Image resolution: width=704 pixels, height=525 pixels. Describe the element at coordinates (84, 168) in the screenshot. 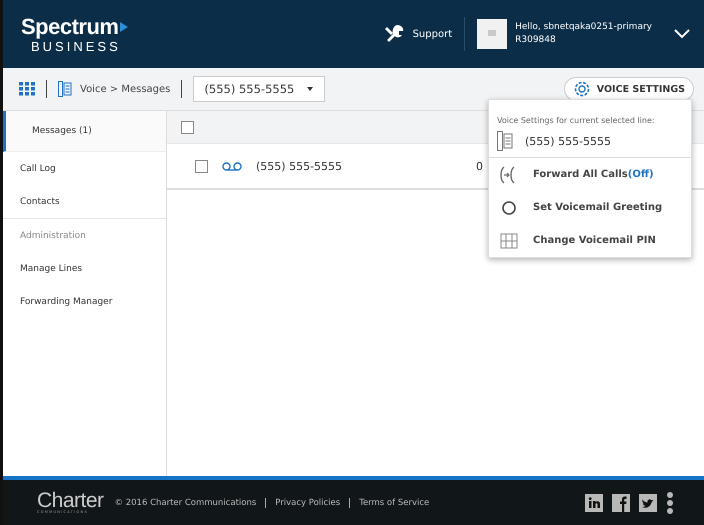

I see `sidebar-item: Call Log` at that location.